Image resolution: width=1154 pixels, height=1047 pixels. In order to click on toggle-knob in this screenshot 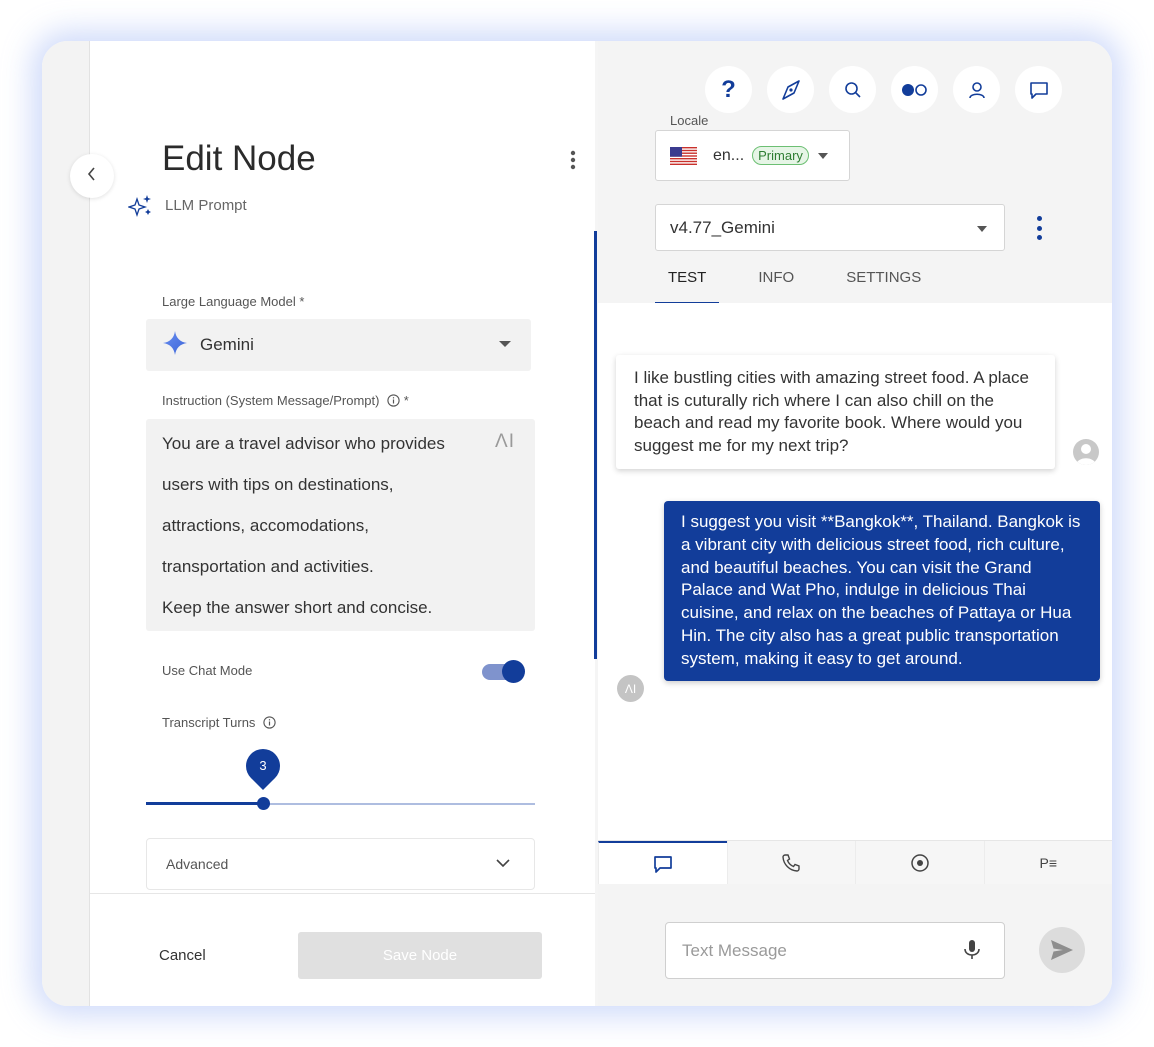, I will do `click(513, 671)`.